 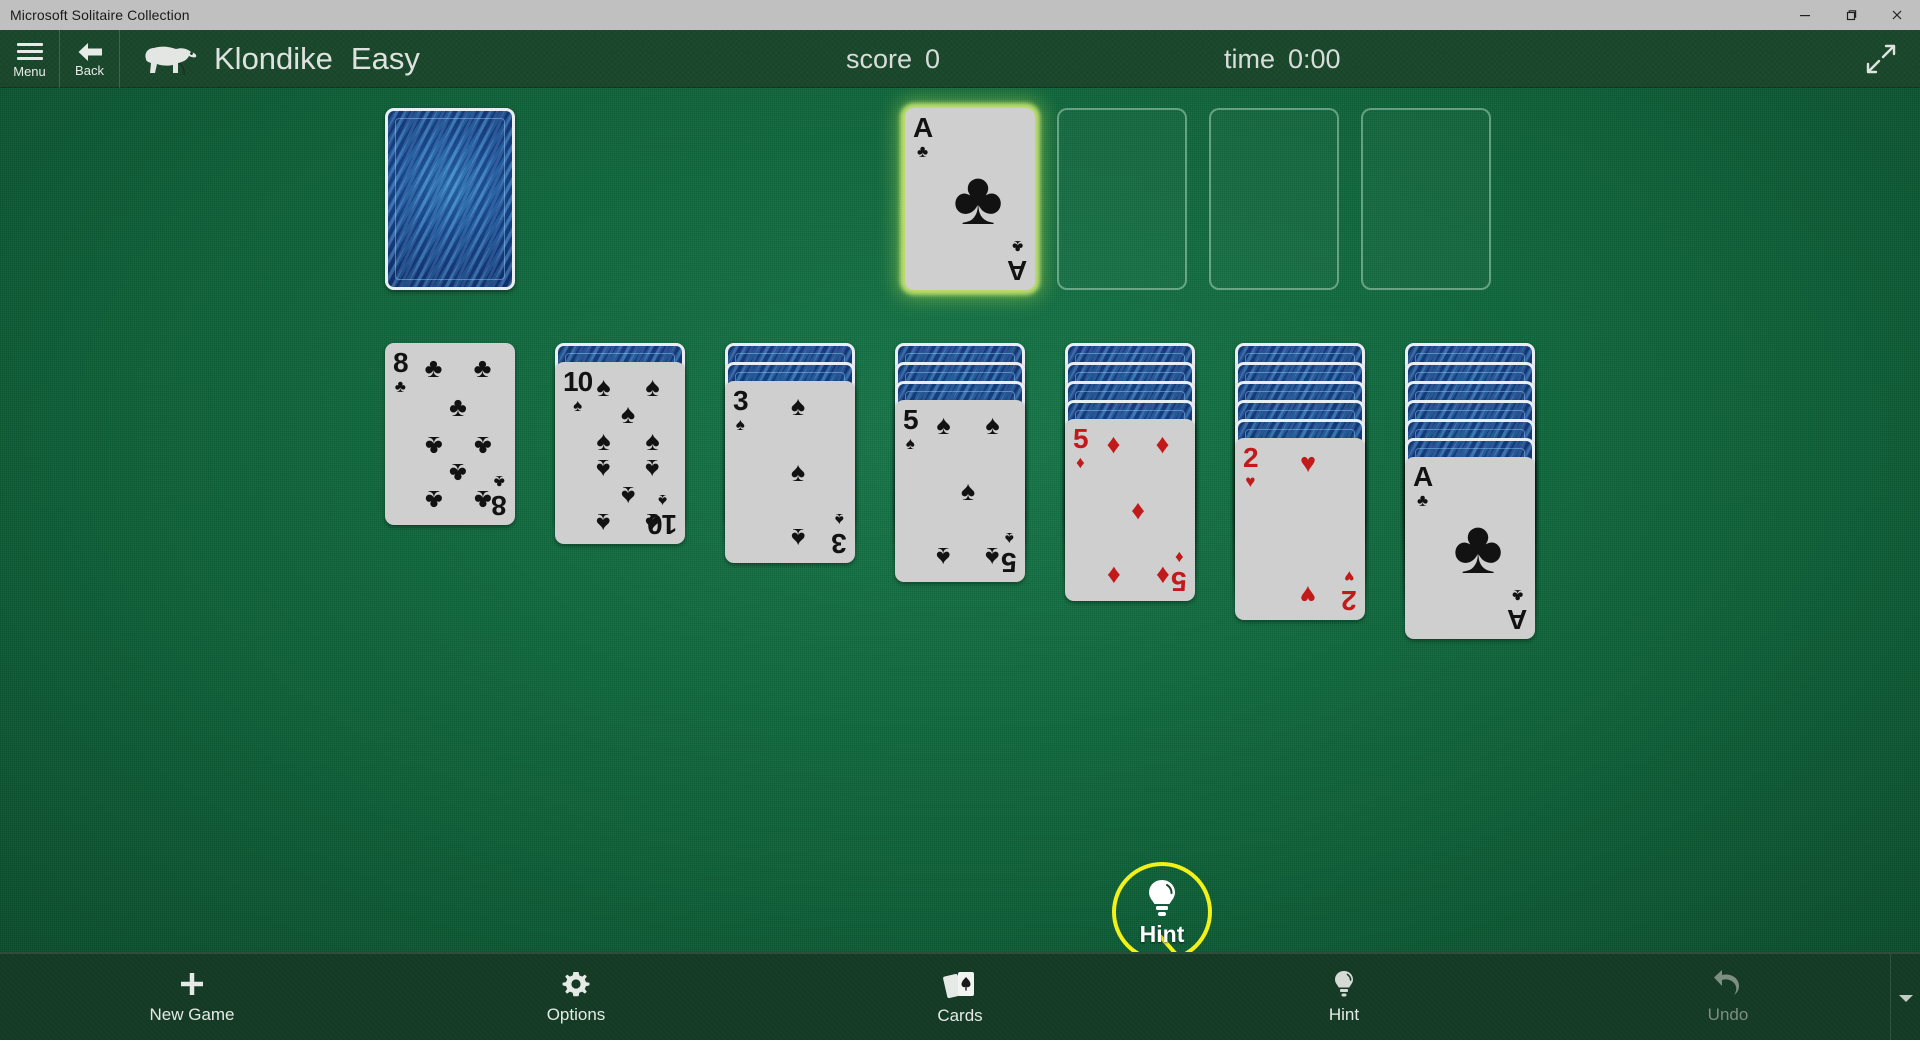 What do you see at coordinates (1179, 581) in the screenshot?
I see `card-rank: 5` at bounding box center [1179, 581].